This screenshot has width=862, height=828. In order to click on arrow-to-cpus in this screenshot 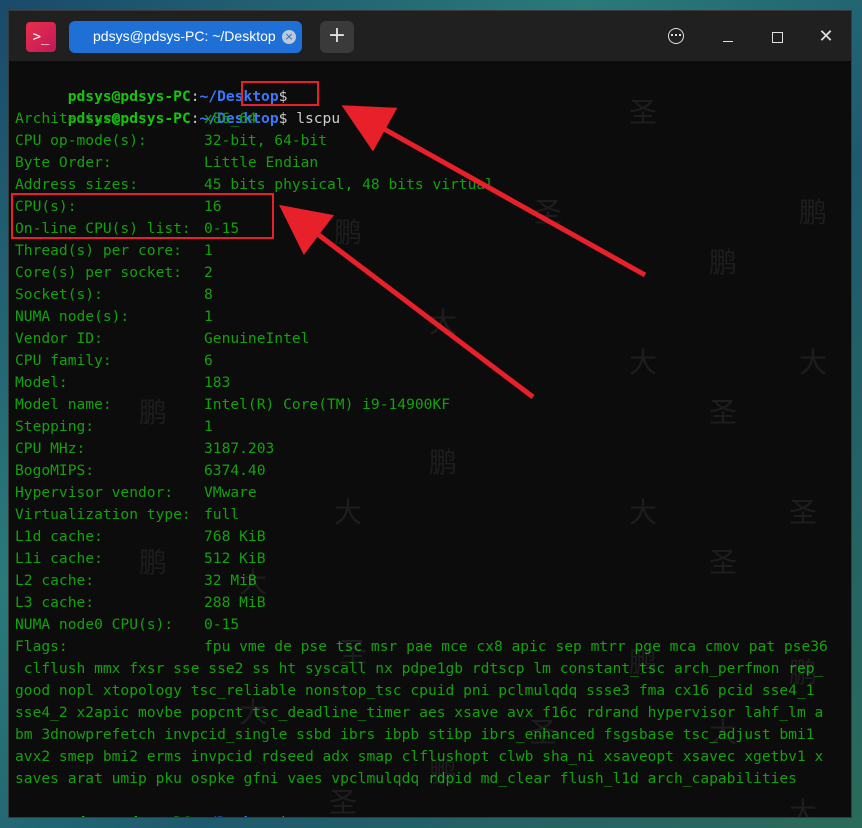, I will do `click(407, 301)`.